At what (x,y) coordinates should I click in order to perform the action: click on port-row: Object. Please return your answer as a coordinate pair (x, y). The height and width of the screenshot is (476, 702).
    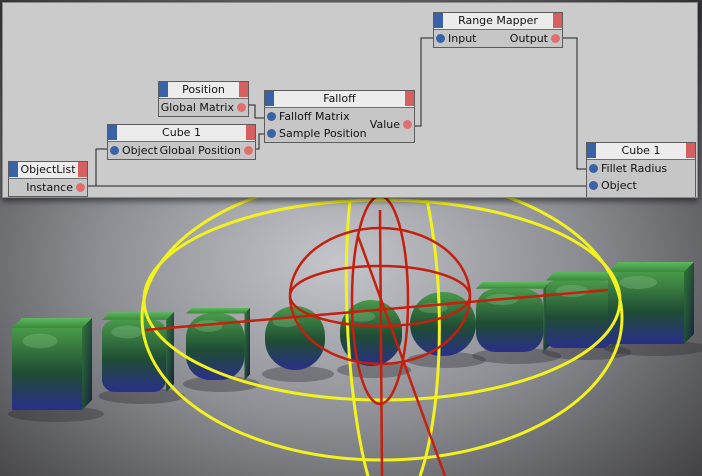
    Looking at the image, I should click on (641, 185).